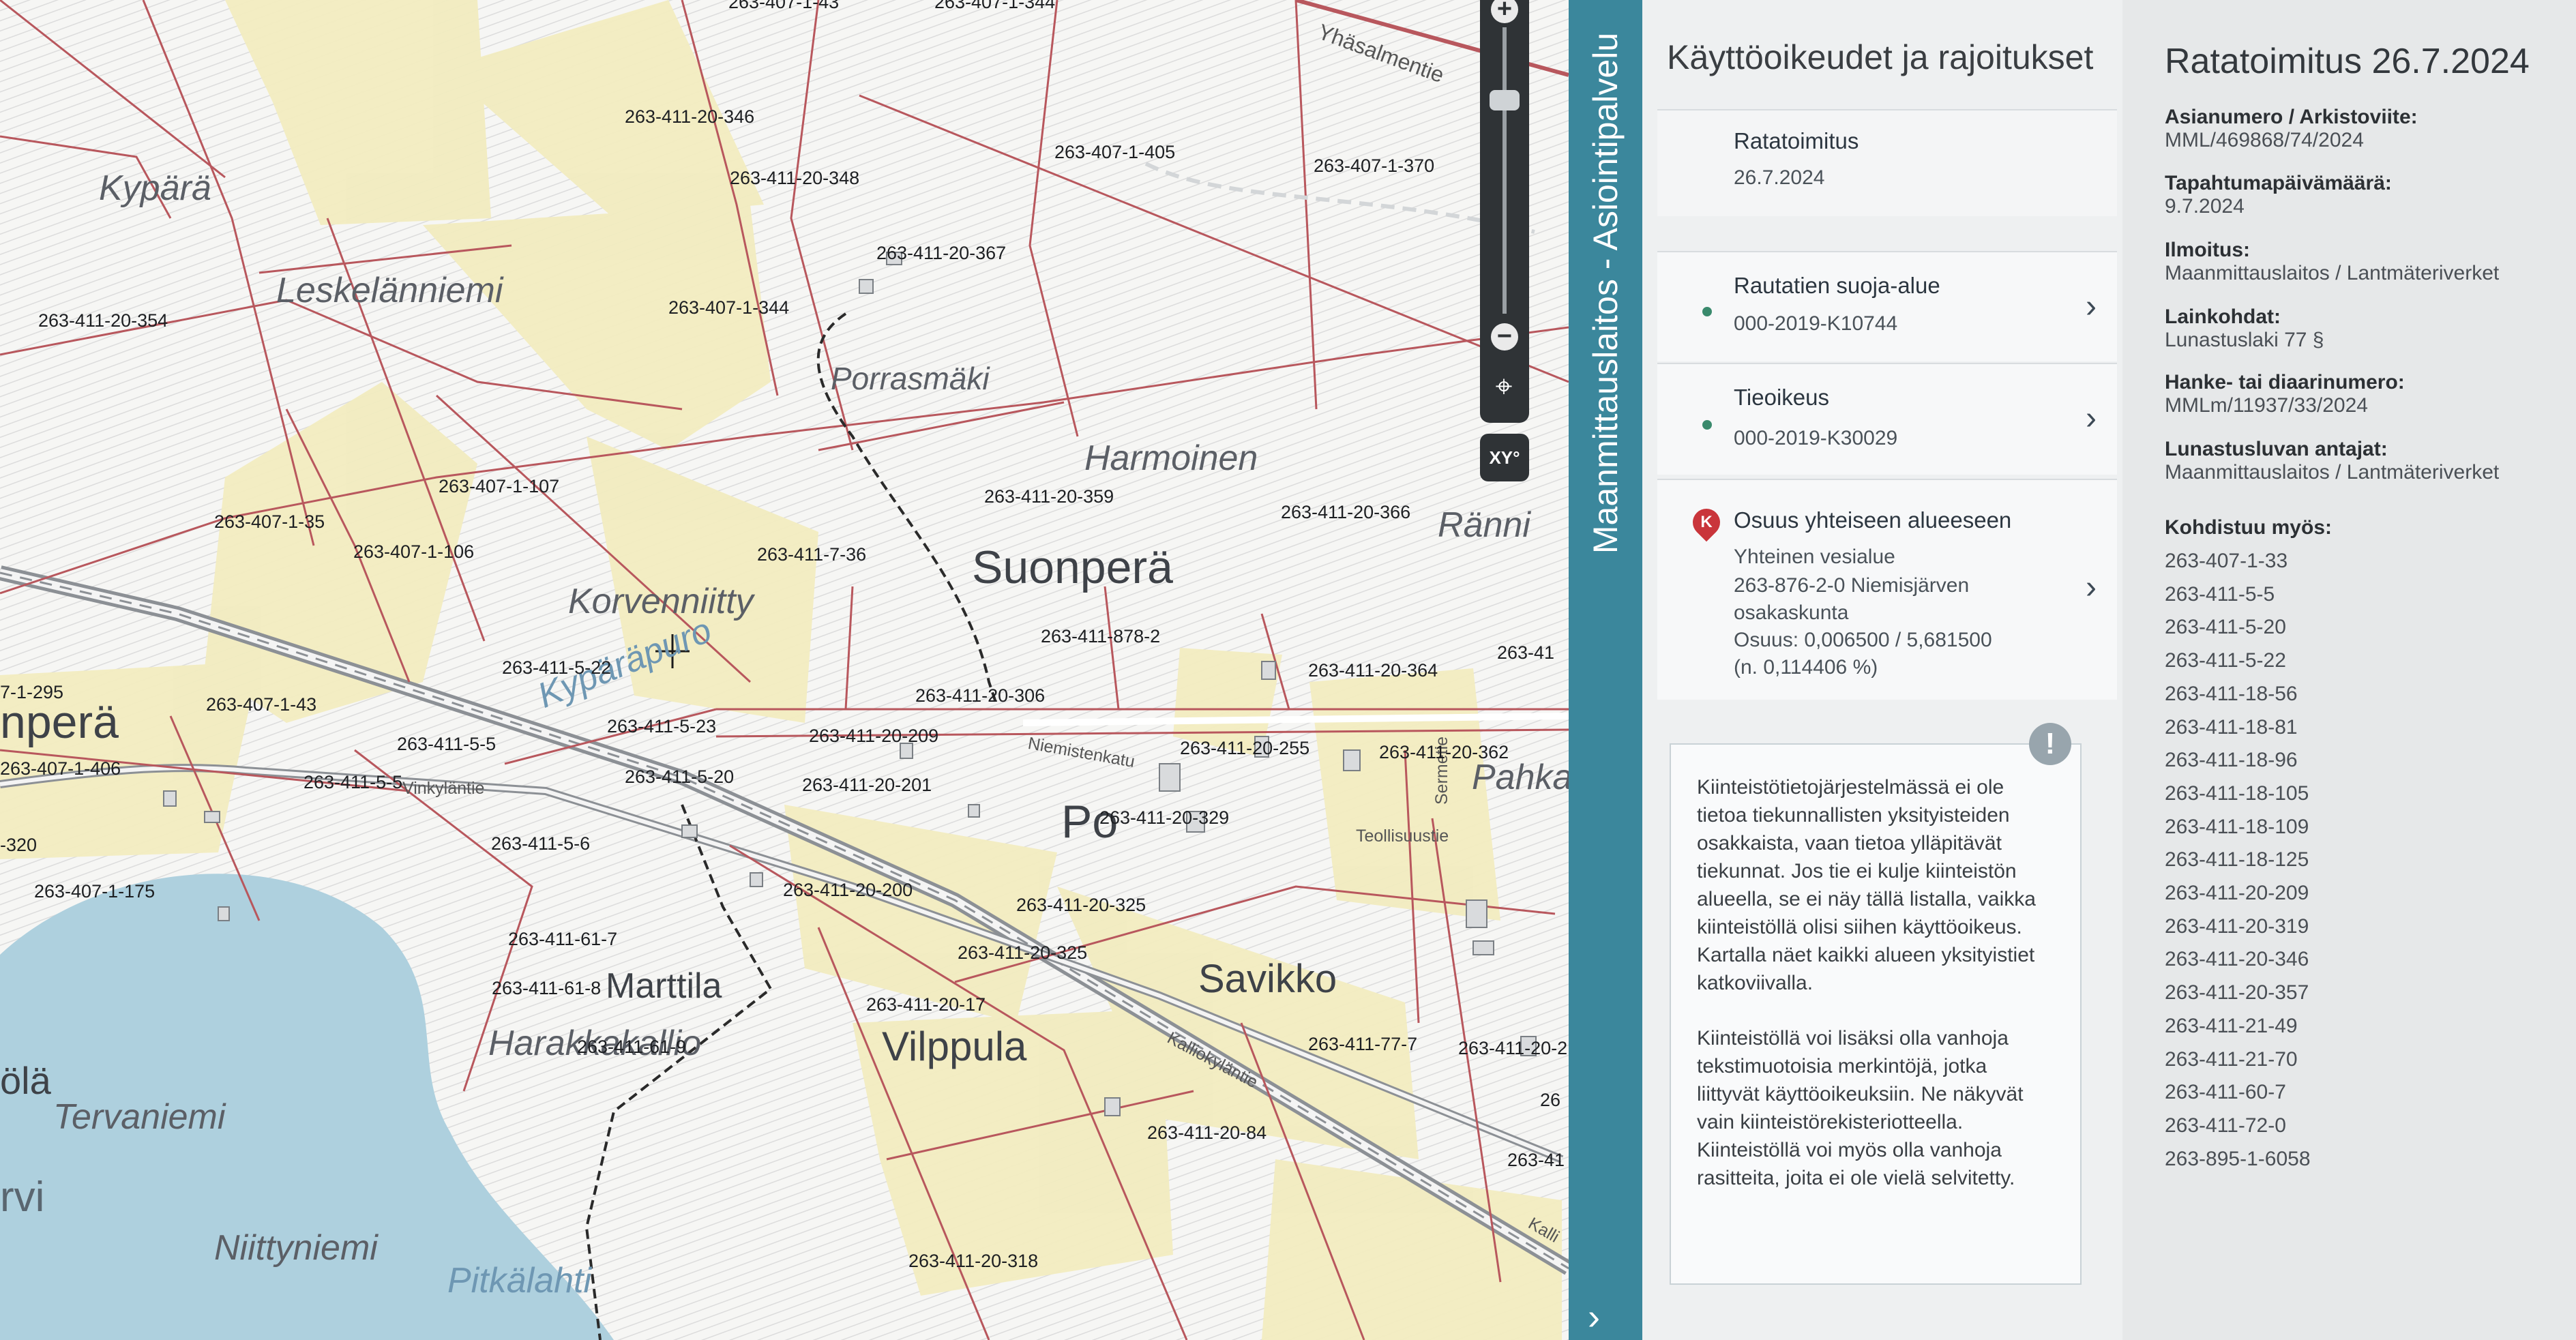  I want to click on parcel-label: 263-411-61-8, so click(546, 989).